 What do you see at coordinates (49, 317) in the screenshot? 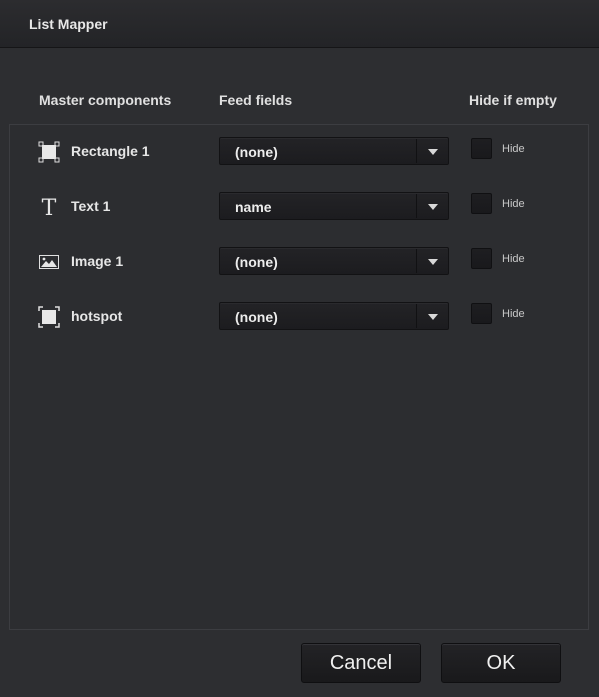
I see `hotspot-icon` at bounding box center [49, 317].